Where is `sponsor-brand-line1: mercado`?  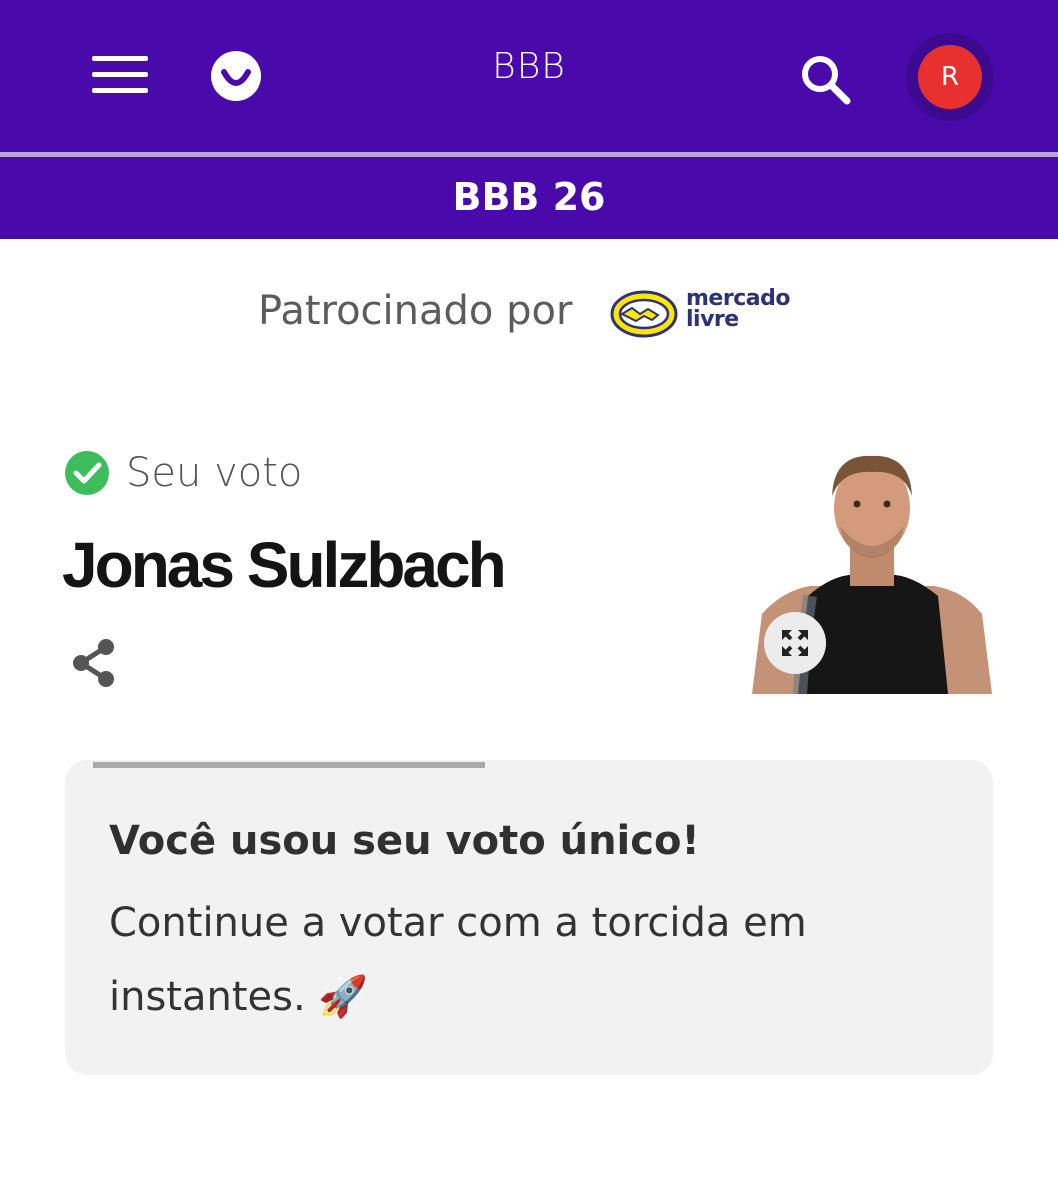
sponsor-brand-line1: mercado is located at coordinates (738, 298).